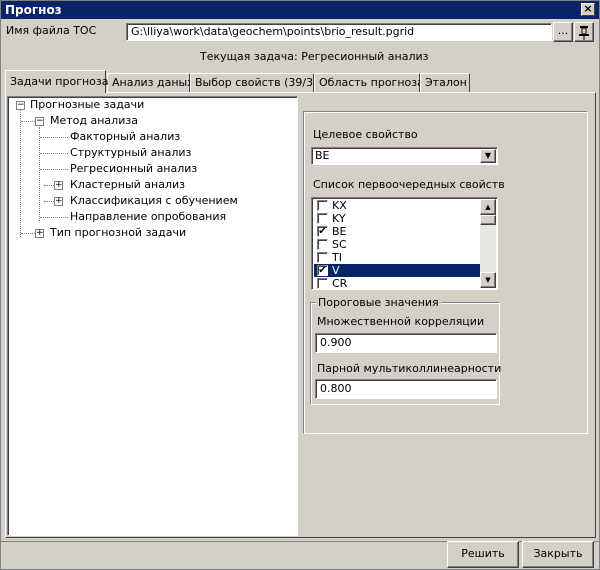 This screenshot has height=570, width=600. I want to click on solve-button: Решить, so click(483, 554).